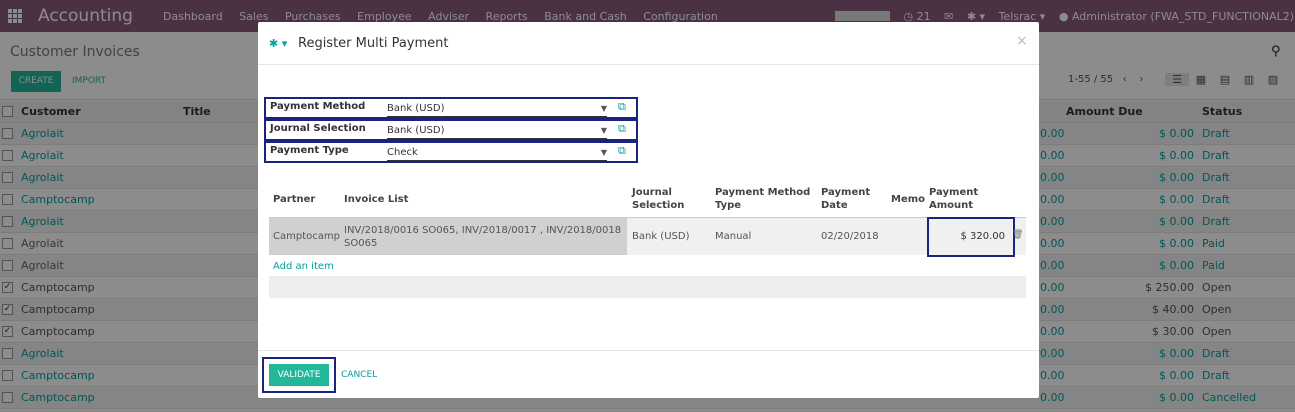 The image size is (1295, 412). I want to click on cell-payment-date: 02/20/2018, so click(850, 236).